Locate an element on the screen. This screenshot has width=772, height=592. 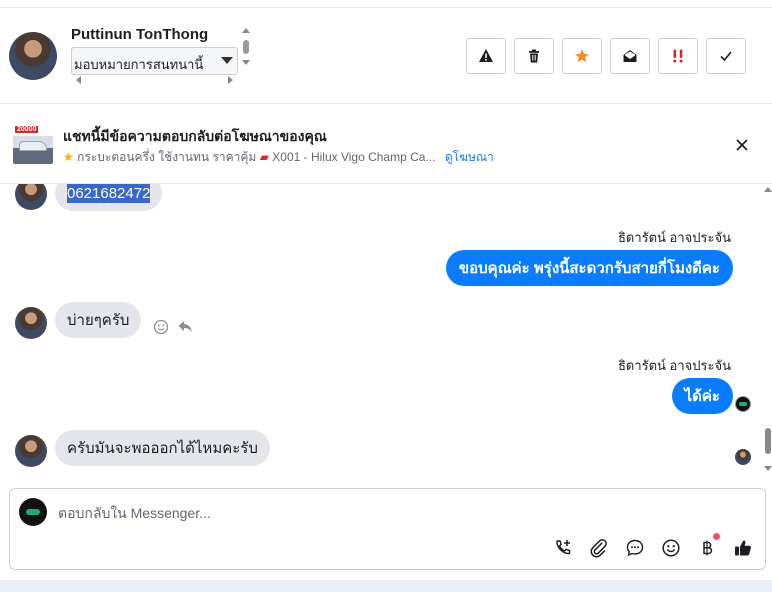
message-bubble-outgoing: ได้ค่ะ is located at coordinates (702, 396).